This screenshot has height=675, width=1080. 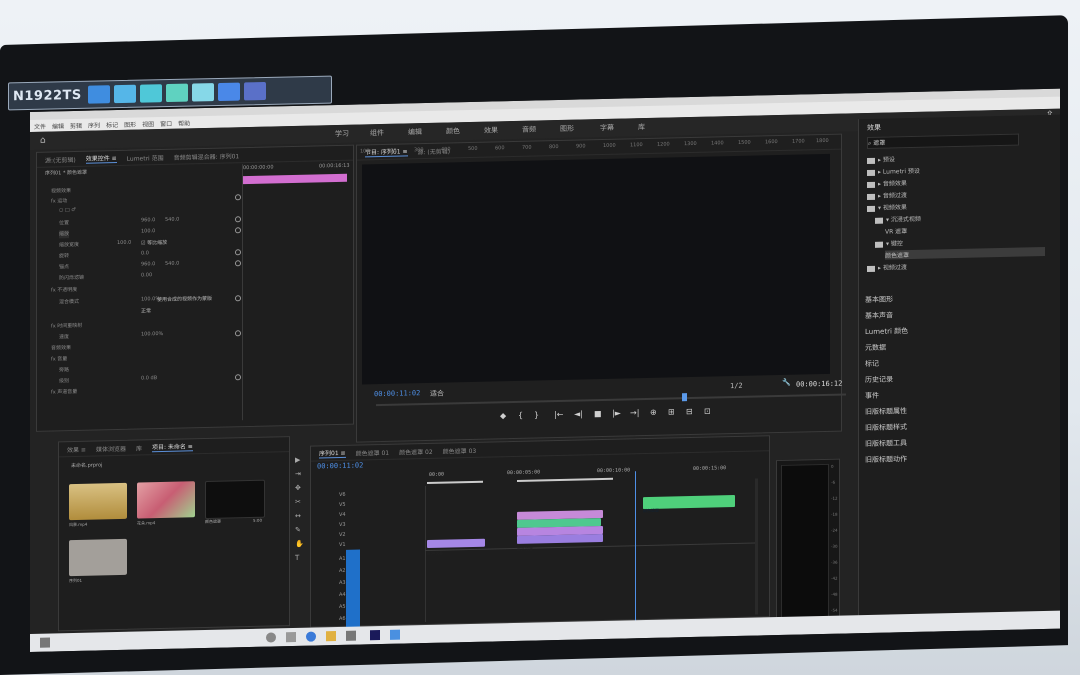 What do you see at coordinates (207, 156) in the screenshot?
I see `tab-audio-clip-mixer: 音频剪辑混合器: 序列01` at bounding box center [207, 156].